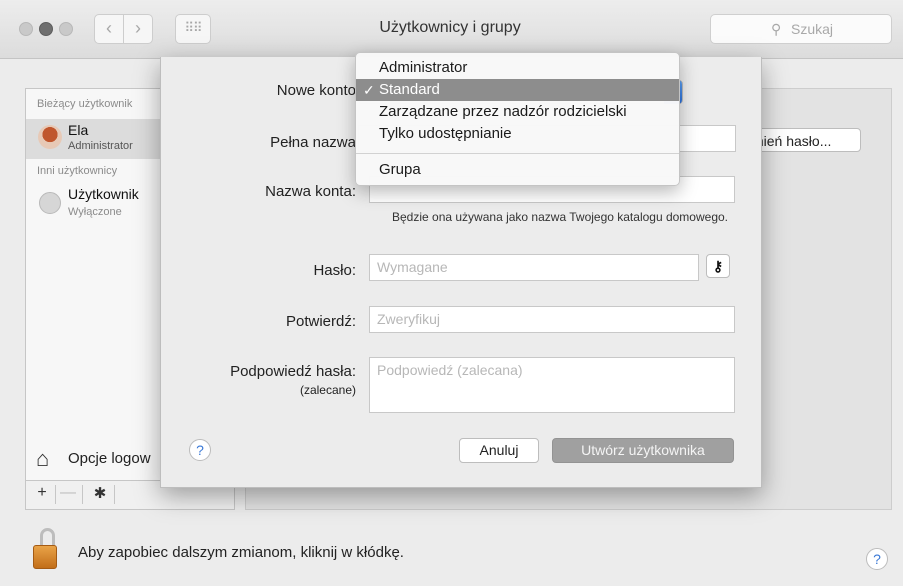 The width and height of the screenshot is (903, 586). What do you see at coordinates (517, 134) in the screenshot?
I see `menu-item-sharing-only: Tylko udostępnianie` at bounding box center [517, 134].